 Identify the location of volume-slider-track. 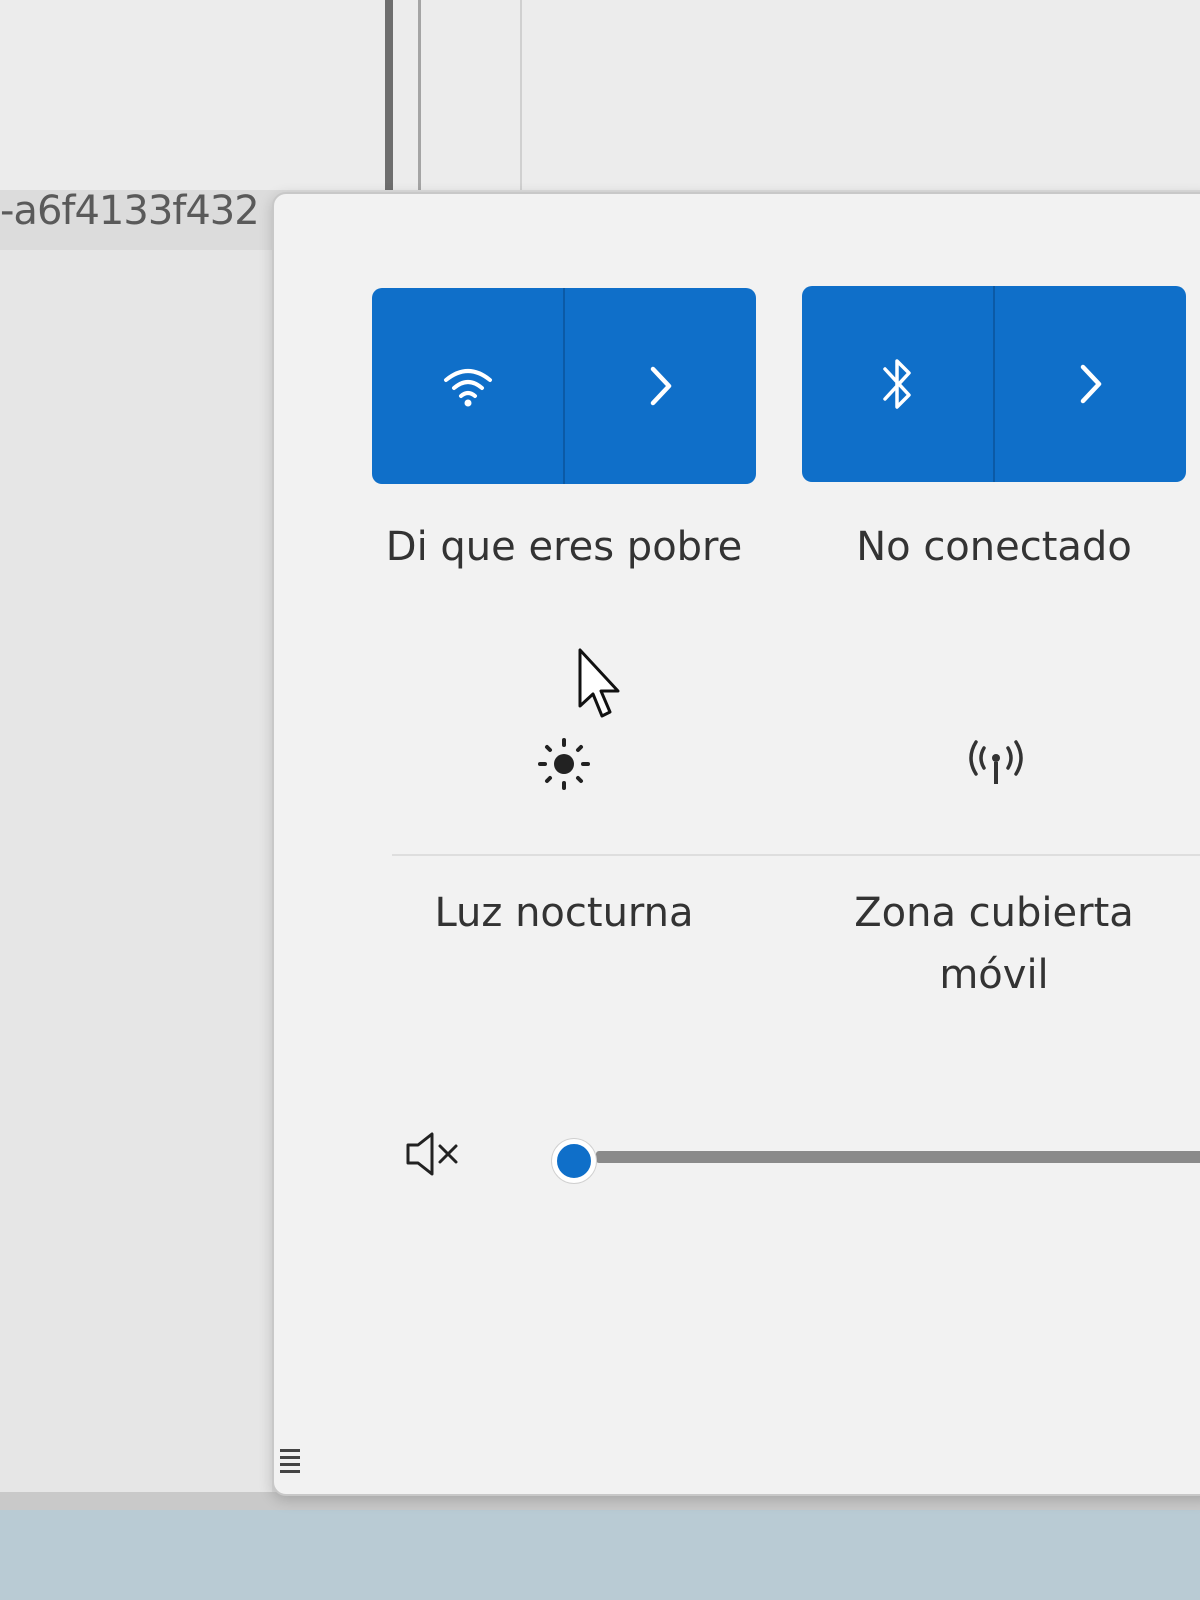
(898, 1157).